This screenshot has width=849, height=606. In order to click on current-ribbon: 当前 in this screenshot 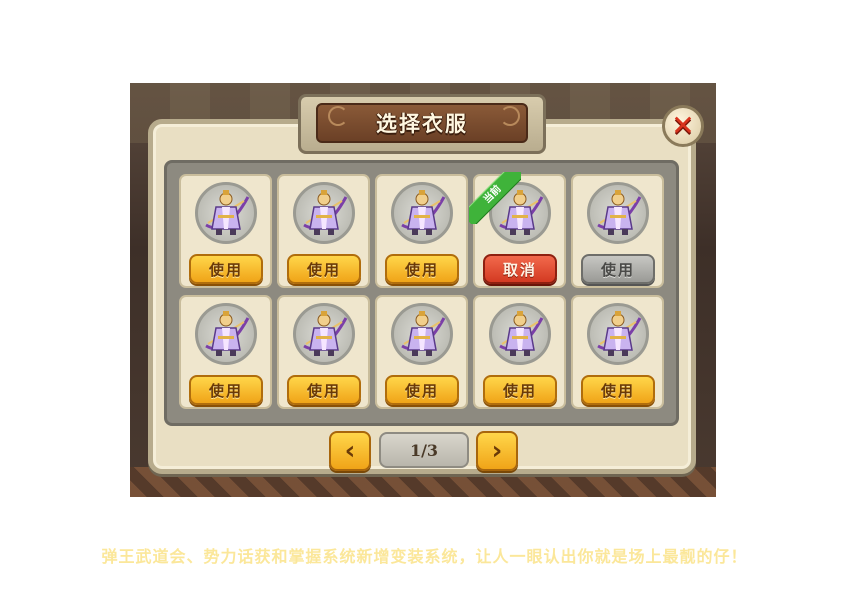, I will do `click(495, 198)`.